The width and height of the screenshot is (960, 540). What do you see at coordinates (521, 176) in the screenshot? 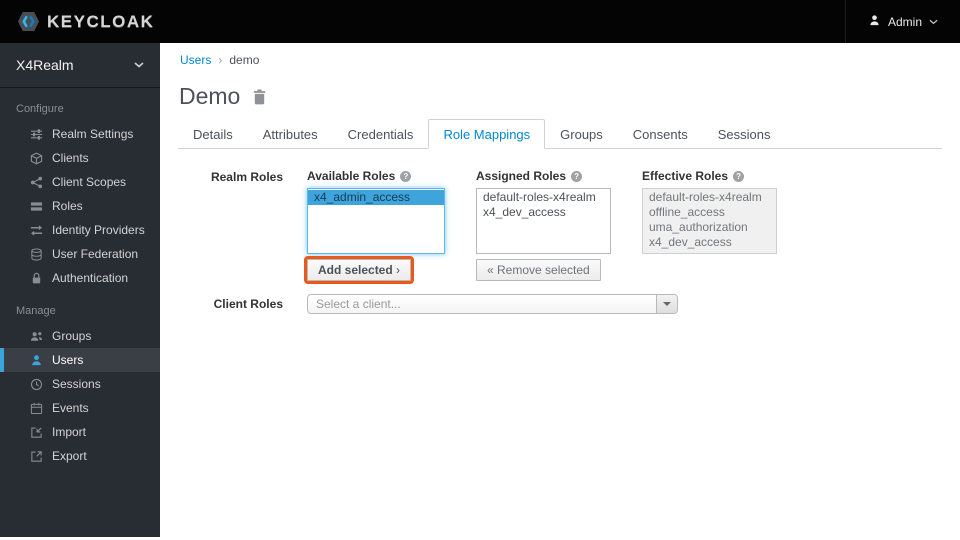
I see `assigned-roles-heading: Assigned Roles` at bounding box center [521, 176].